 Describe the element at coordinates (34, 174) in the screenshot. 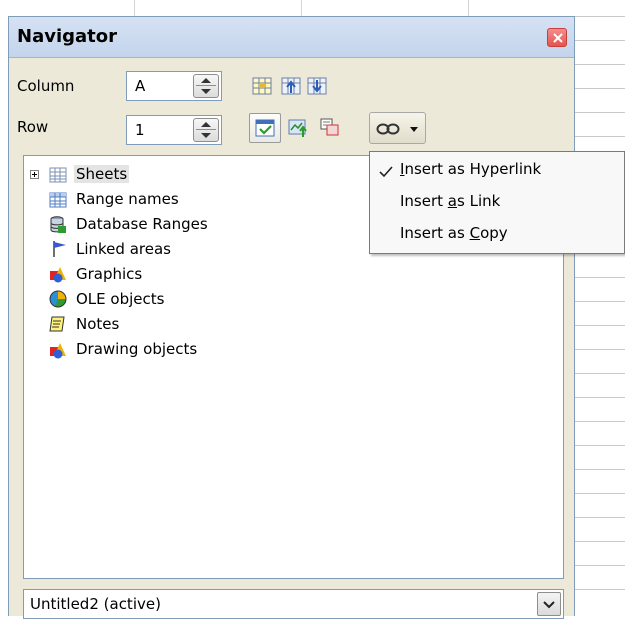

I see `expand-icon` at that location.